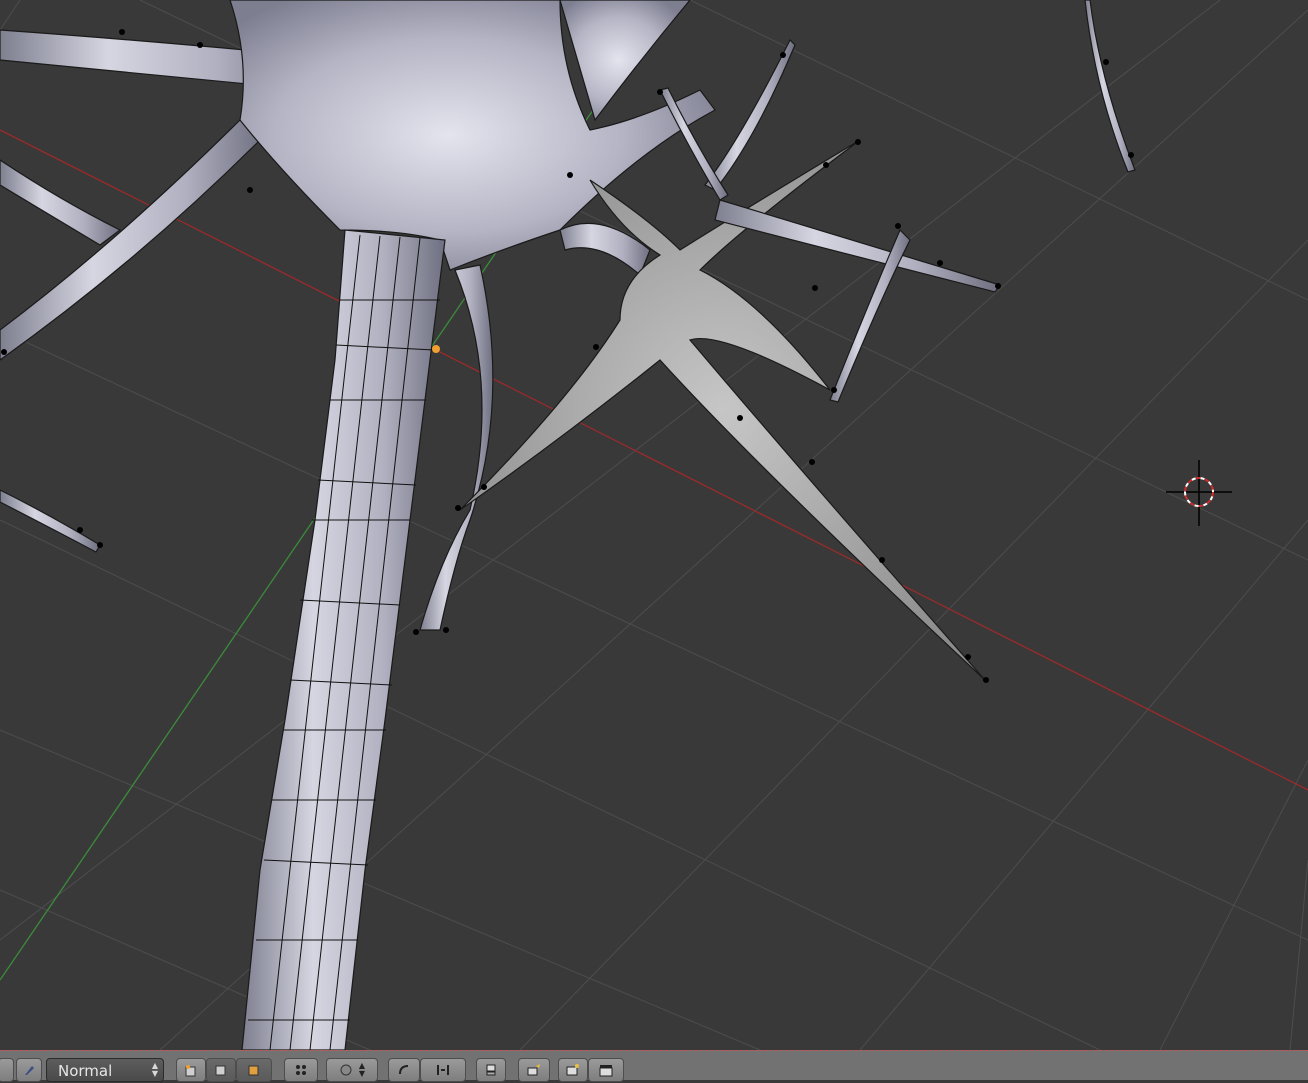  Describe the element at coordinates (254, 1070) in the screenshot. I see `face-select-icon` at that location.